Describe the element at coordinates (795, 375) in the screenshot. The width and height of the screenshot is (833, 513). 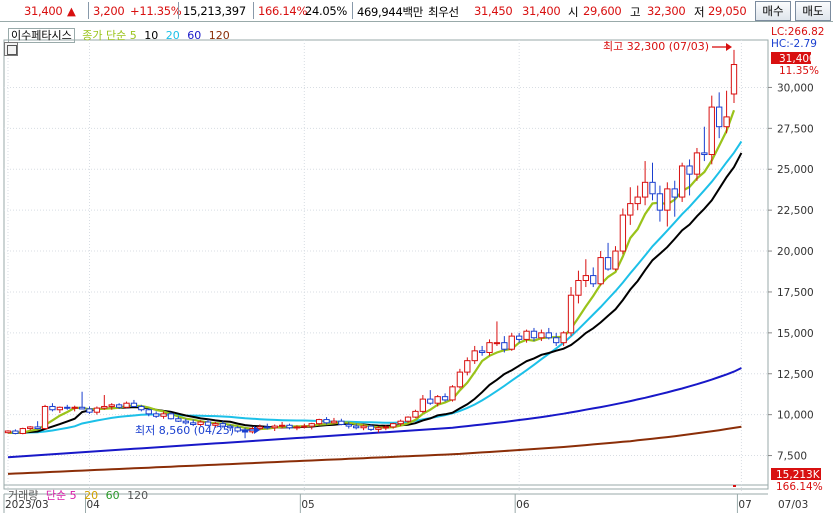
I see `y-tick-label: 12,500` at that location.